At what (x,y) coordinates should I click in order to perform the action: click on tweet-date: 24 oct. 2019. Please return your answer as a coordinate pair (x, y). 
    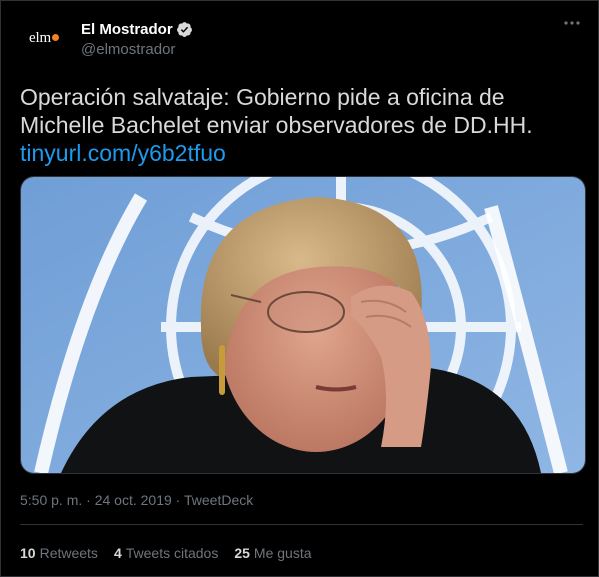
    Looking at the image, I should click on (133, 500).